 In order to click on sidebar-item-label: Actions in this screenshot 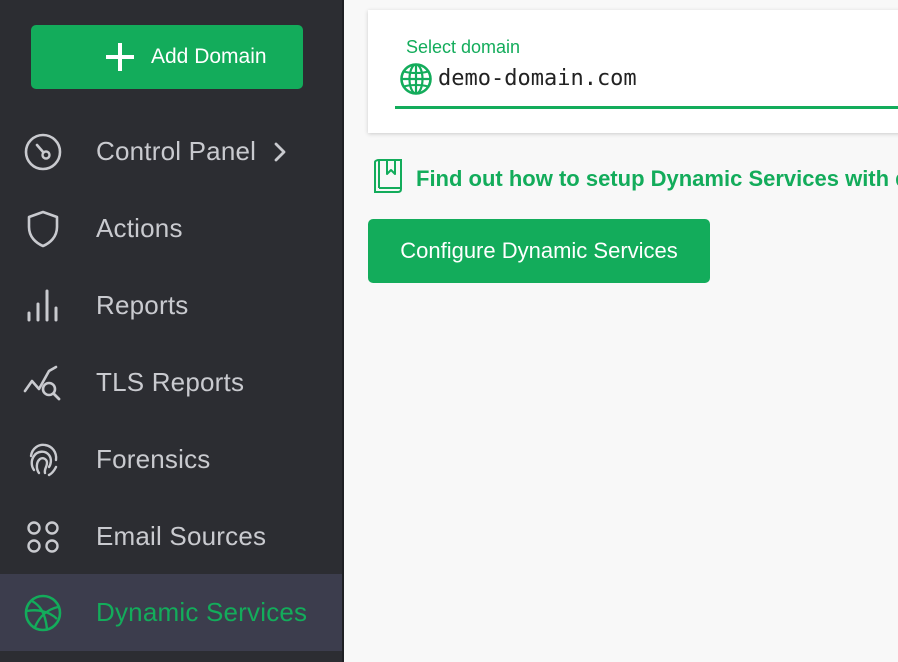, I will do `click(139, 228)`.